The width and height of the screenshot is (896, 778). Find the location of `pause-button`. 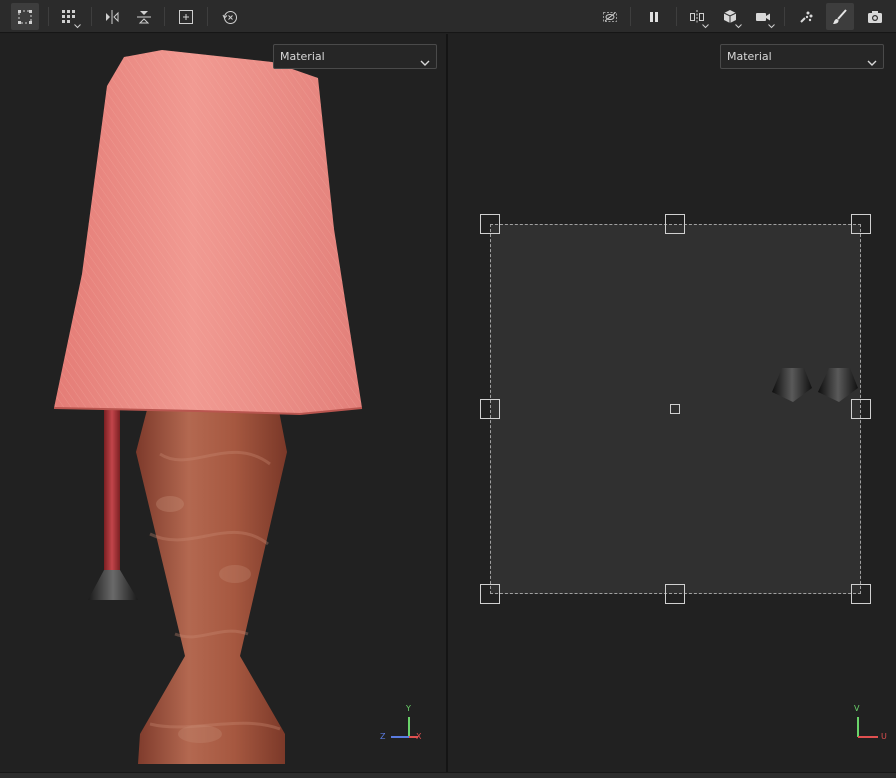

pause-button is located at coordinates (654, 16).